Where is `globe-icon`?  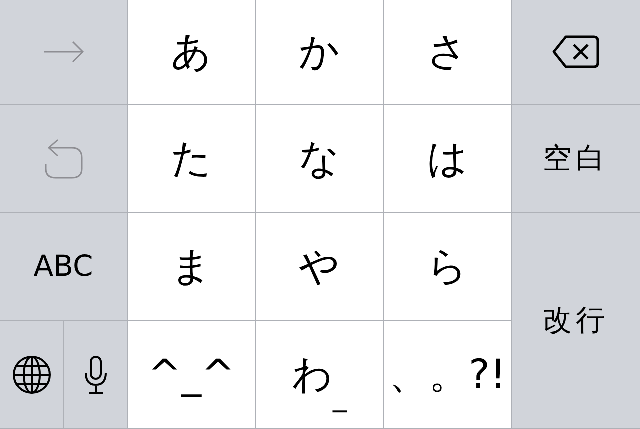
globe-icon is located at coordinates (32, 374).